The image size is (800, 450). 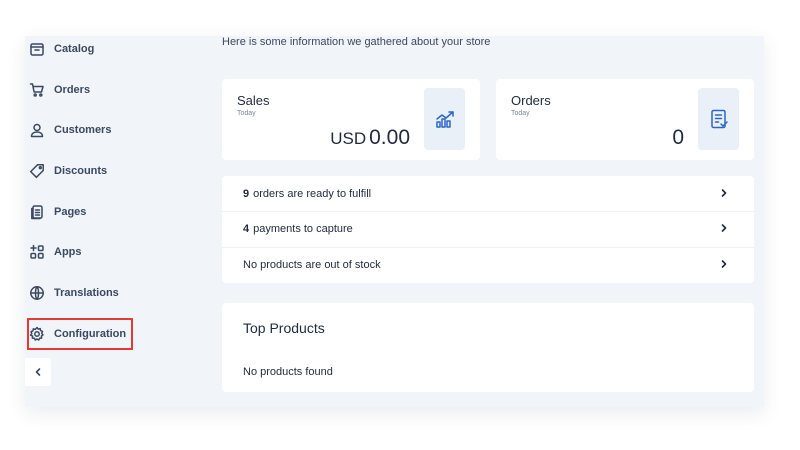 I want to click on sidebar-item-apps: Apps, so click(x=100, y=252).